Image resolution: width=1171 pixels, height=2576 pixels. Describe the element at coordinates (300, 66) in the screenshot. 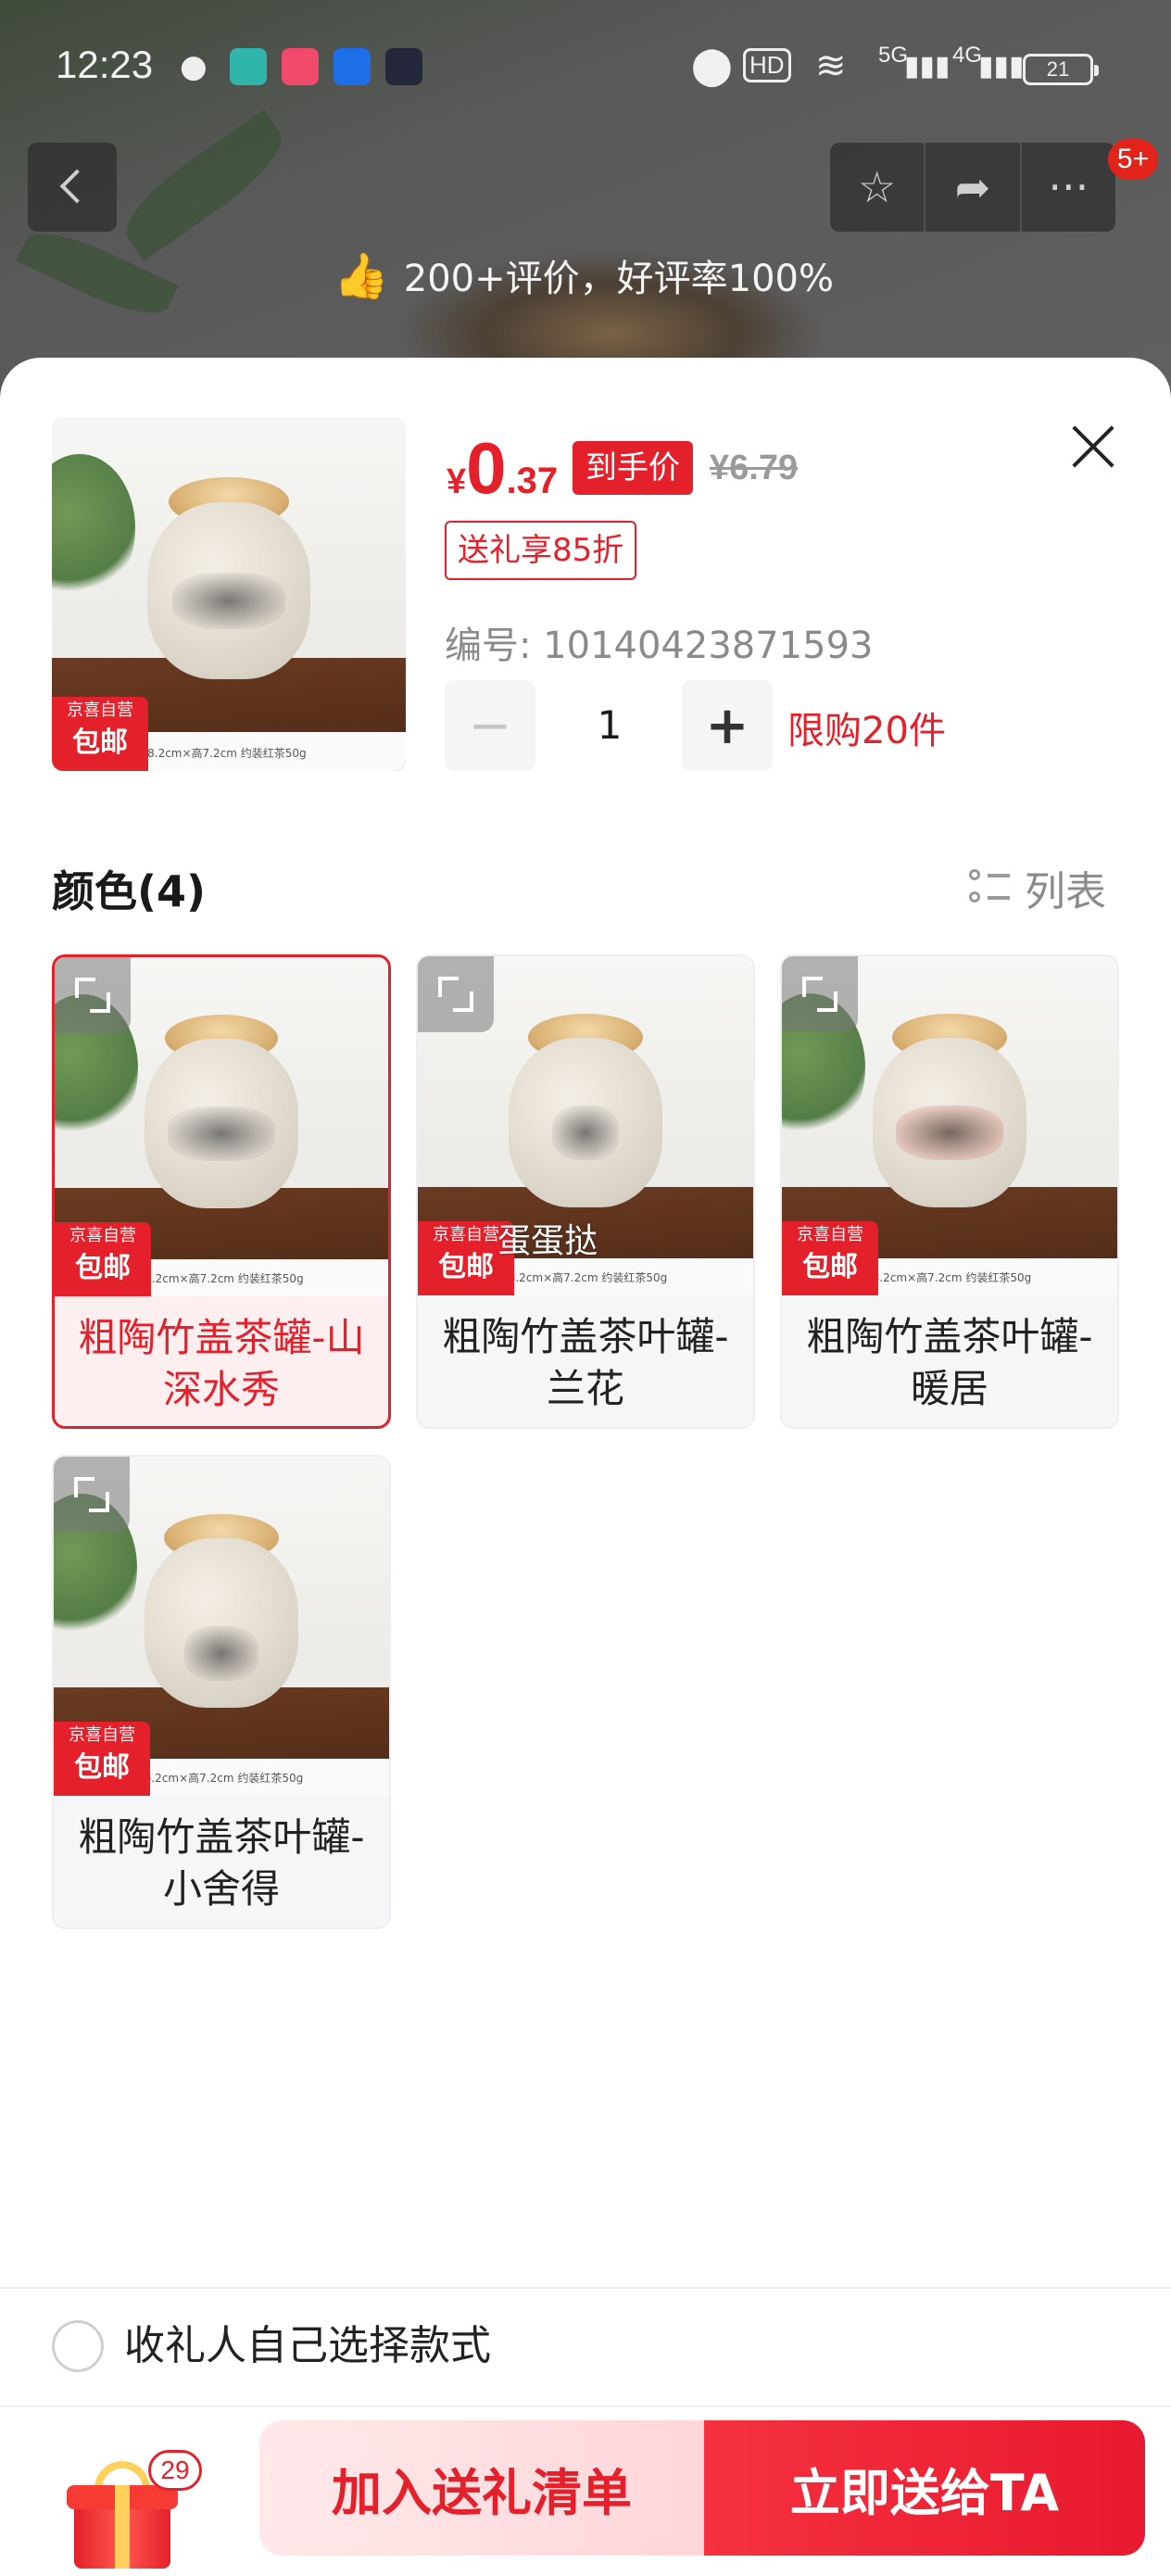

I see `pig-app-icon` at that location.